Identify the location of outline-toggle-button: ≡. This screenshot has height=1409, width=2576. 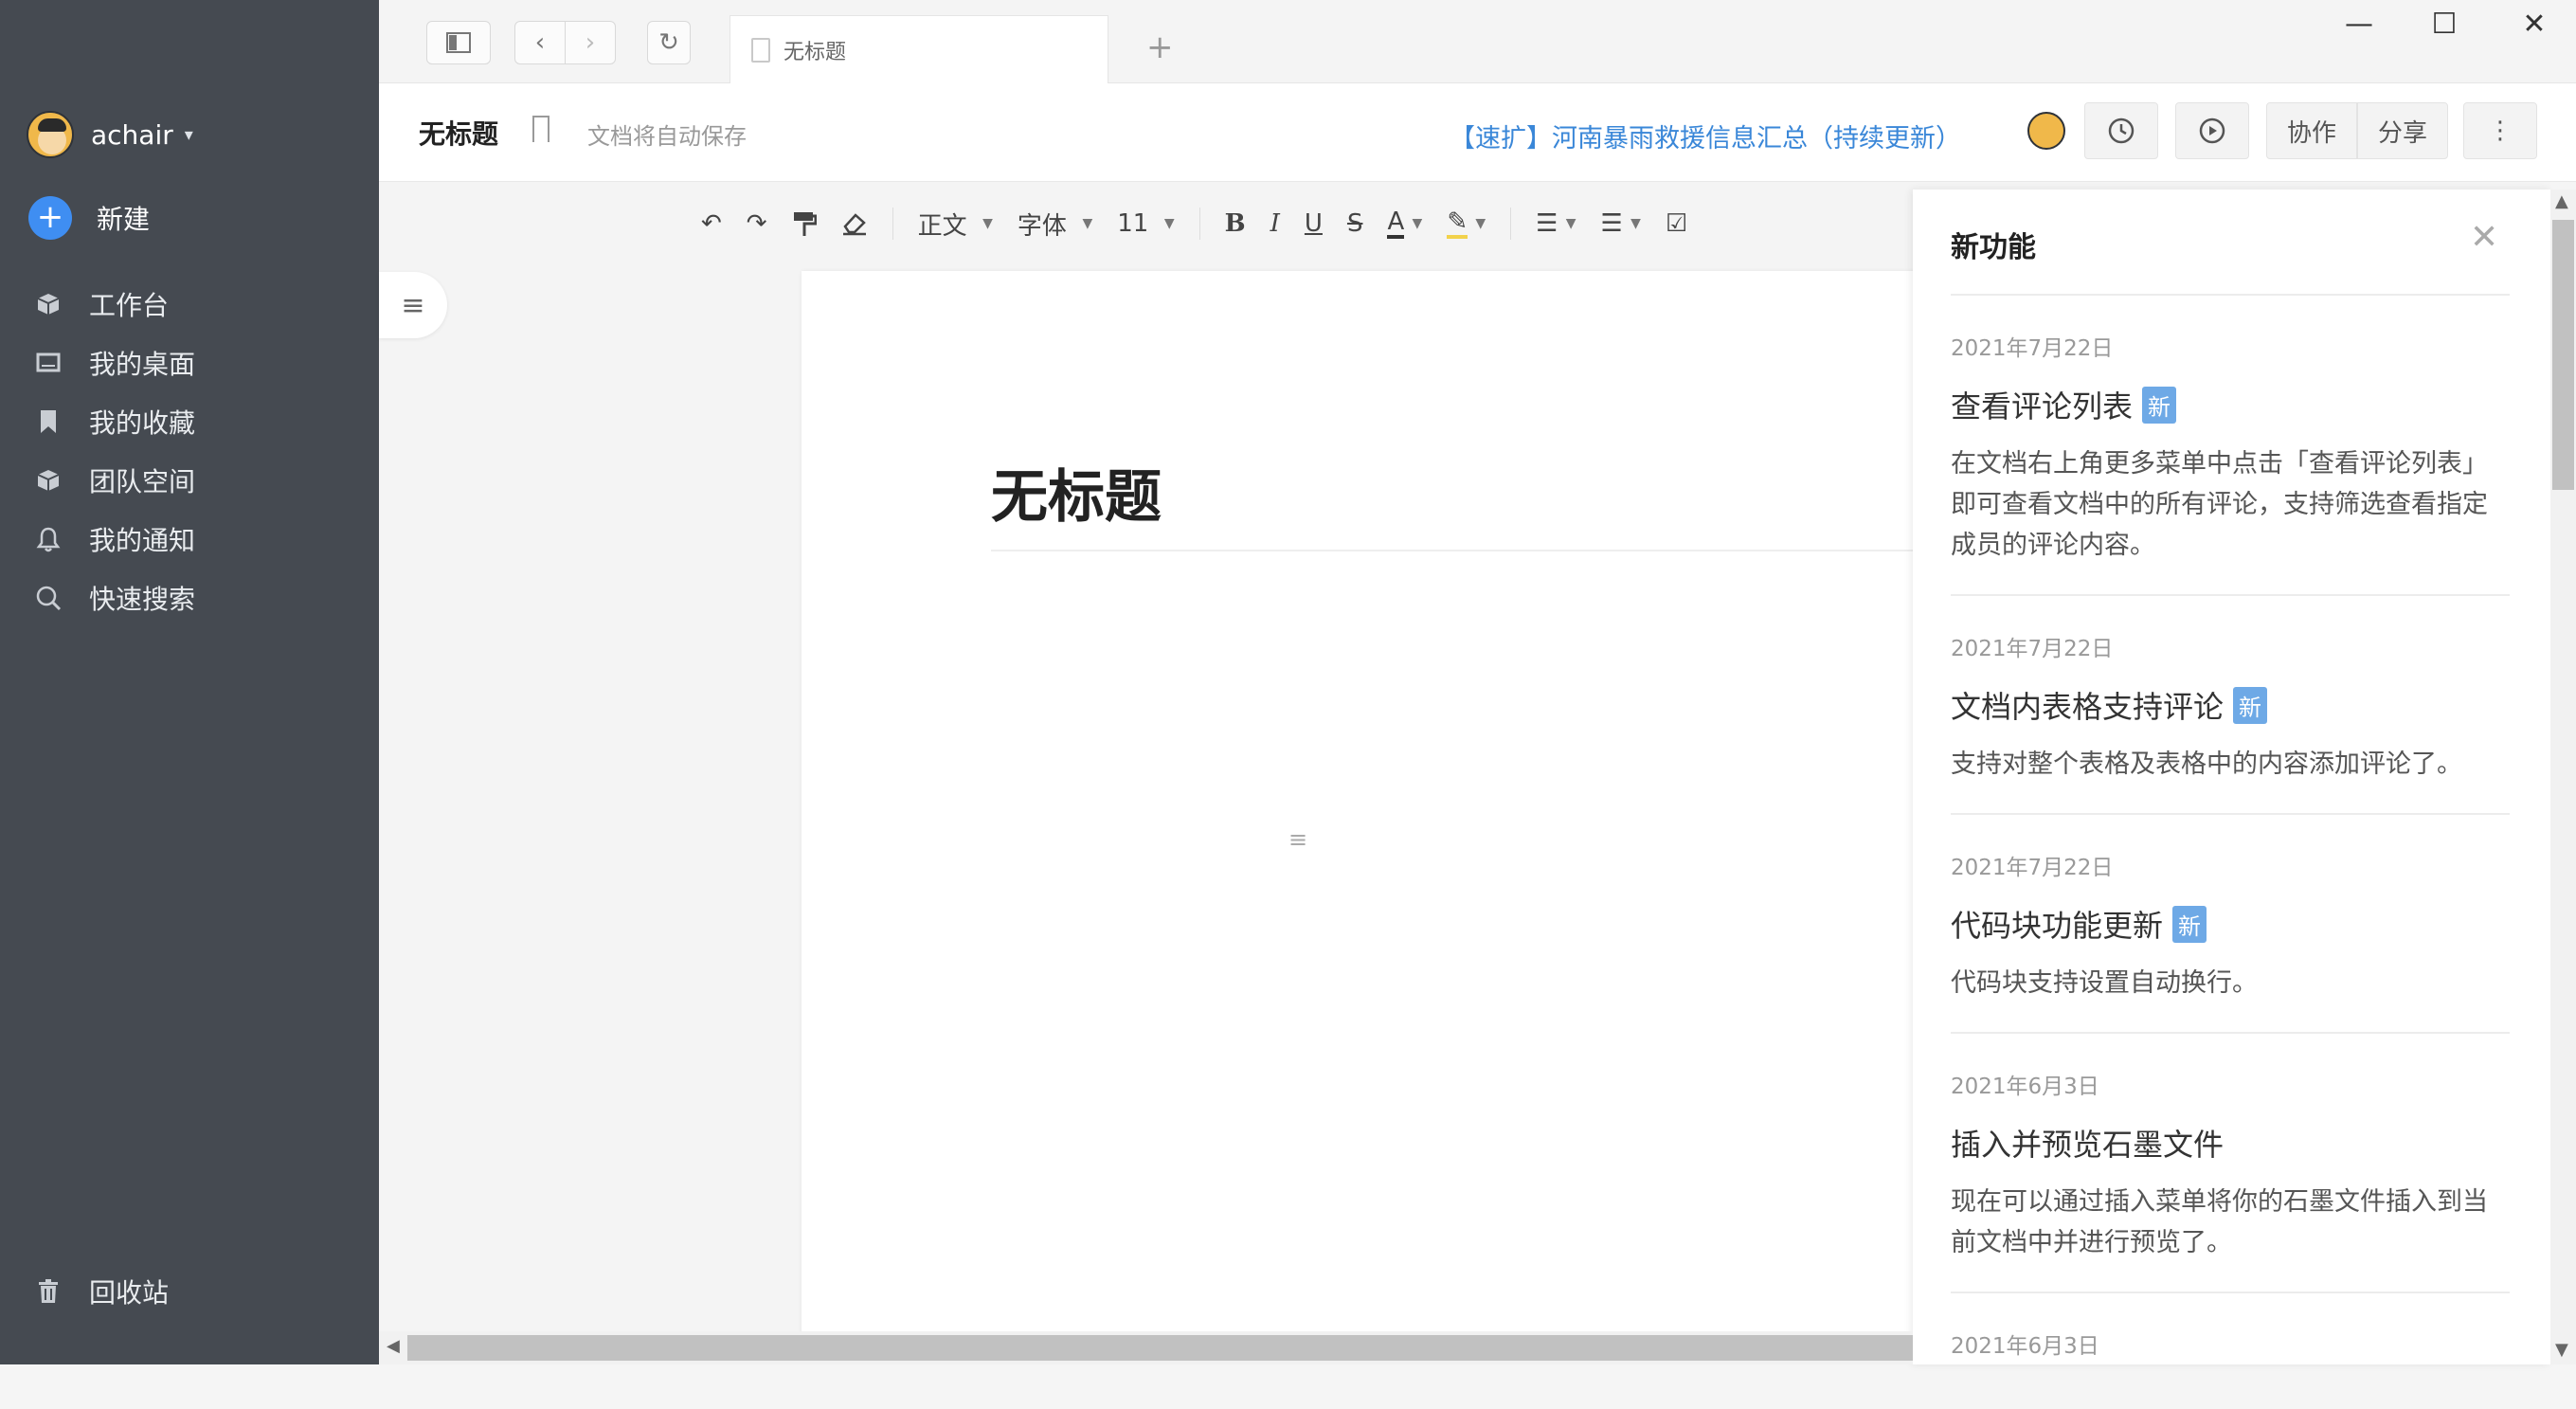
(413, 305).